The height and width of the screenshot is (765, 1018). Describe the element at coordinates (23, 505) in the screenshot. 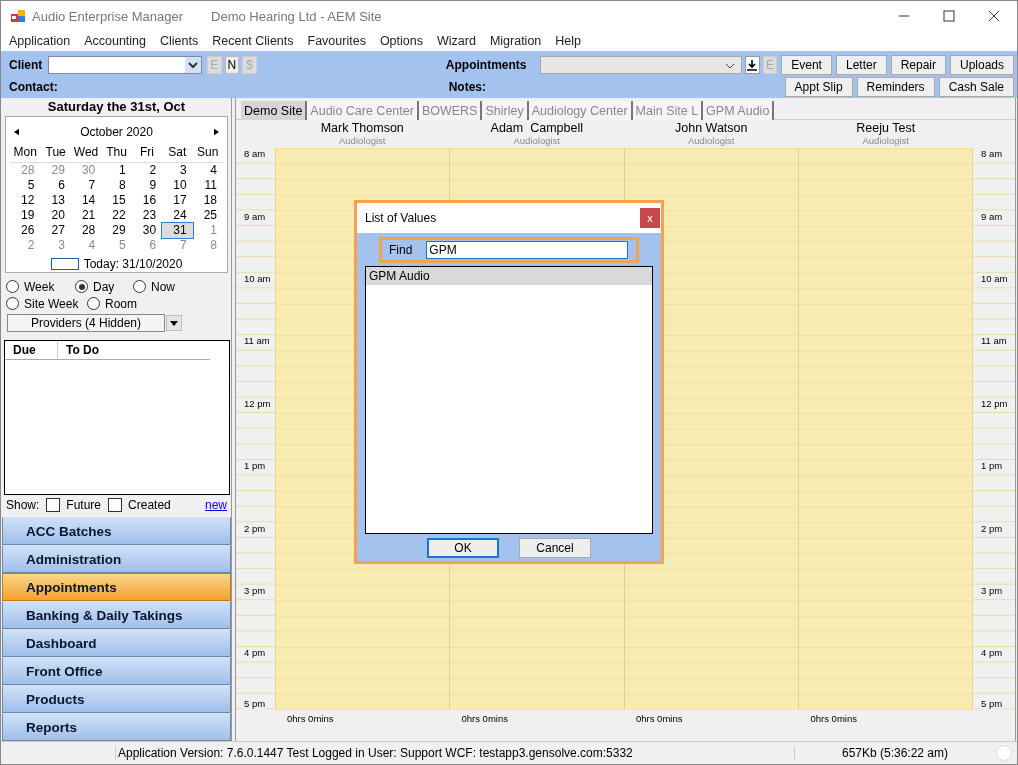

I see `show-label: Show:` at that location.